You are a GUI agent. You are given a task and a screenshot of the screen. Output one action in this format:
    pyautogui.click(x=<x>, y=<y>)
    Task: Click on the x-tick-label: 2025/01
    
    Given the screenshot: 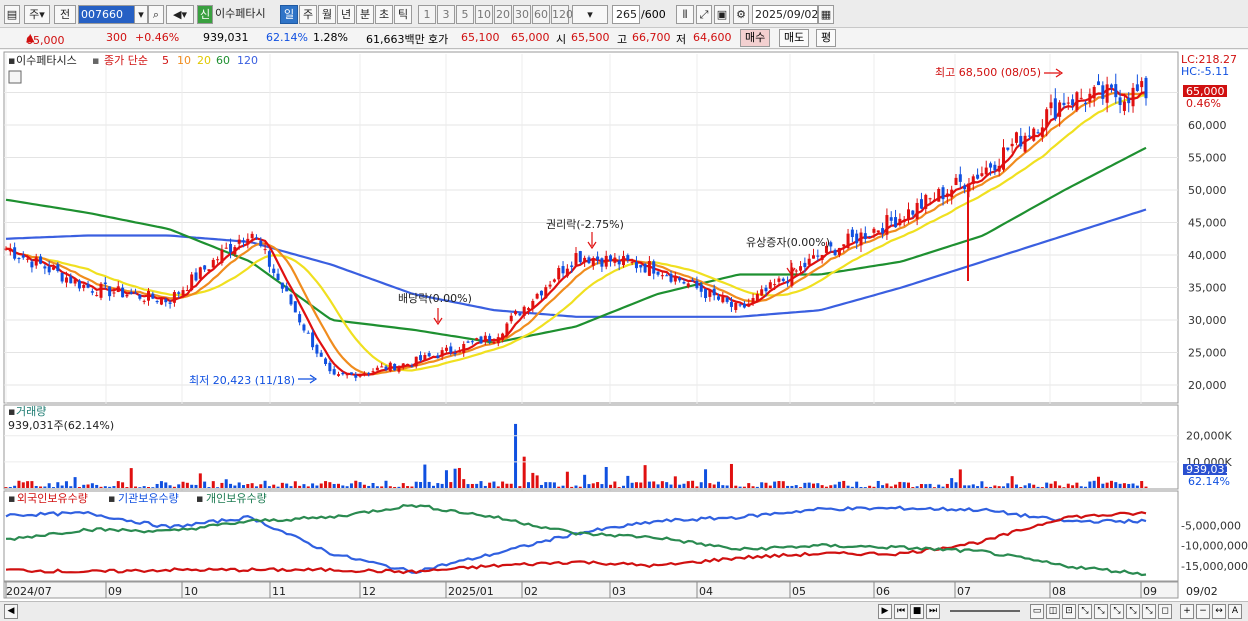 What is the action you would take?
    pyautogui.click(x=471, y=591)
    